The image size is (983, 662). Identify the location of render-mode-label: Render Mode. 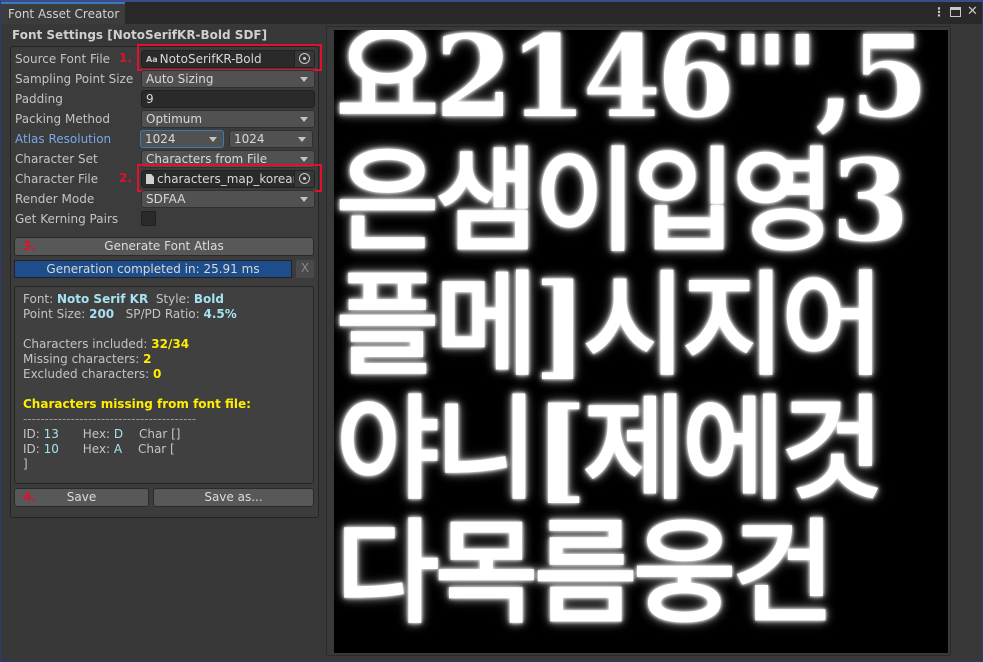
(55, 199).